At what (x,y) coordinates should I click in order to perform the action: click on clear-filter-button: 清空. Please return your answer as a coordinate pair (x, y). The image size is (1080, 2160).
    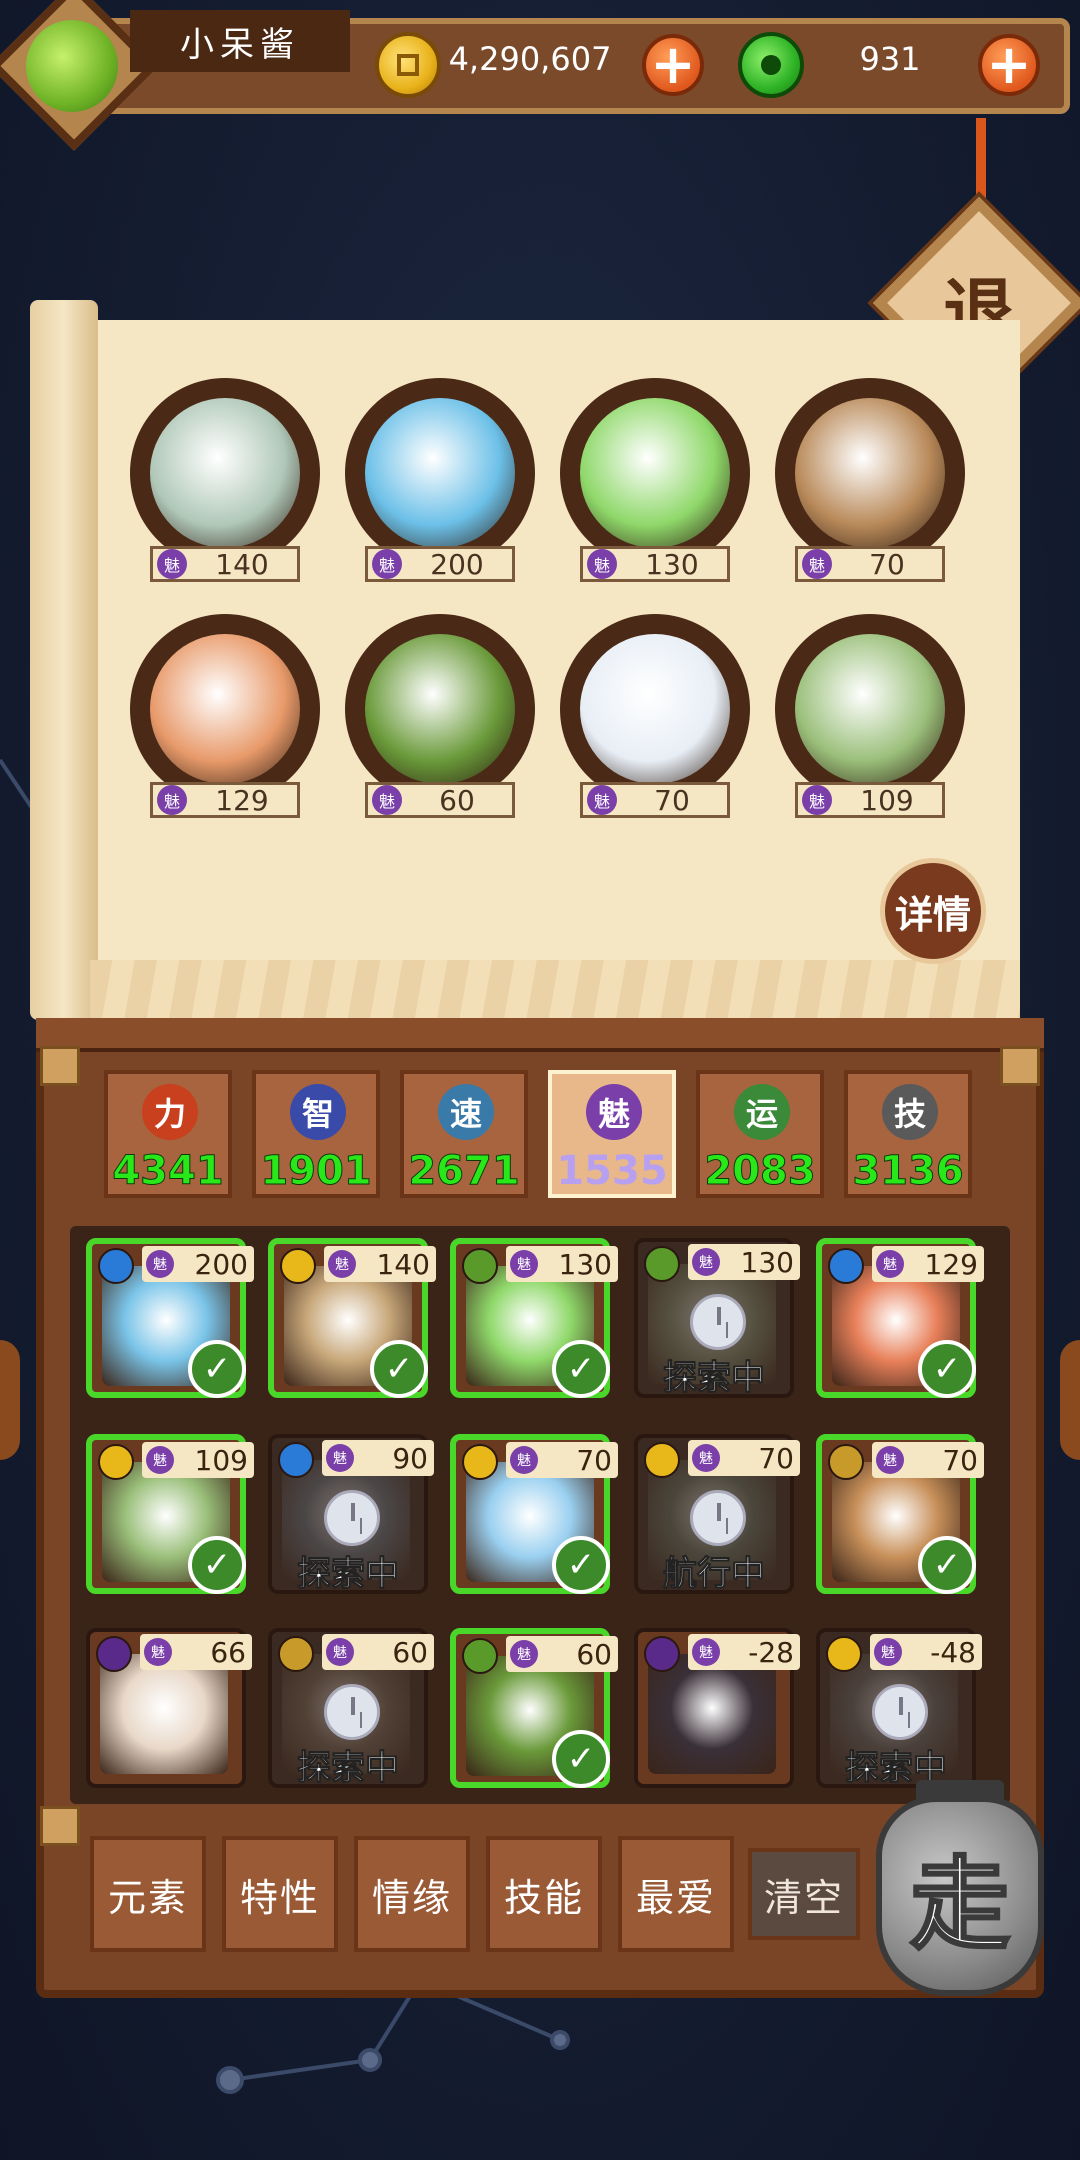
    Looking at the image, I should click on (804, 1894).